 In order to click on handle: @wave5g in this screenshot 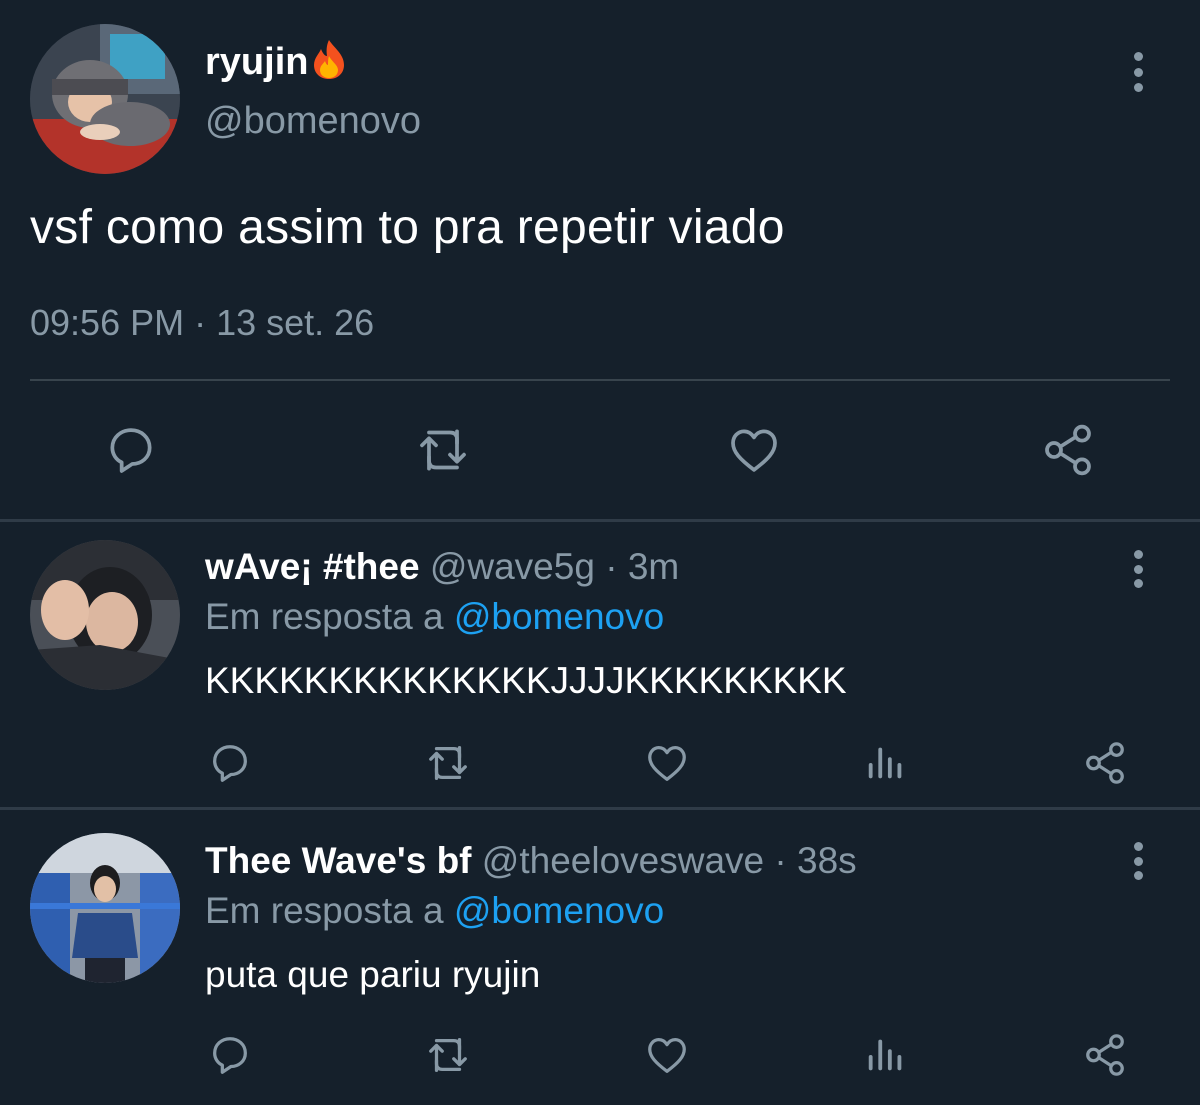, I will do `click(507, 566)`.